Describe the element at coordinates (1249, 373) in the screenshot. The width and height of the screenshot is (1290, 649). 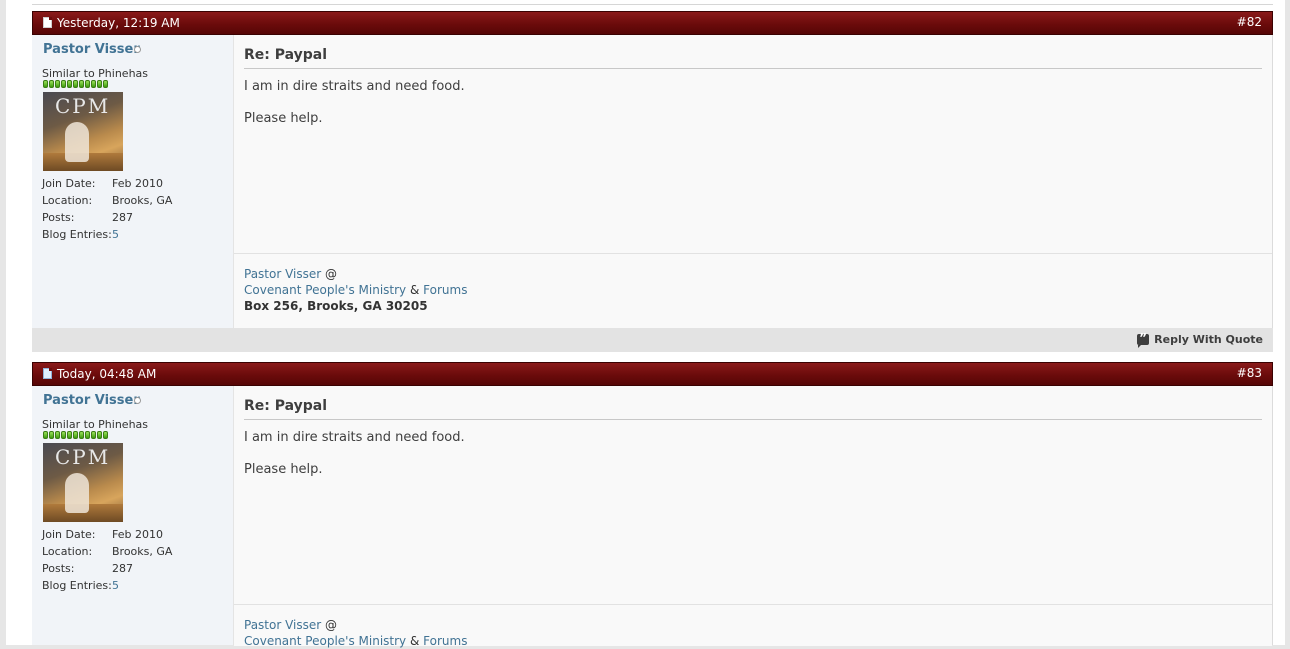
I see `post-number-link: #83` at that location.